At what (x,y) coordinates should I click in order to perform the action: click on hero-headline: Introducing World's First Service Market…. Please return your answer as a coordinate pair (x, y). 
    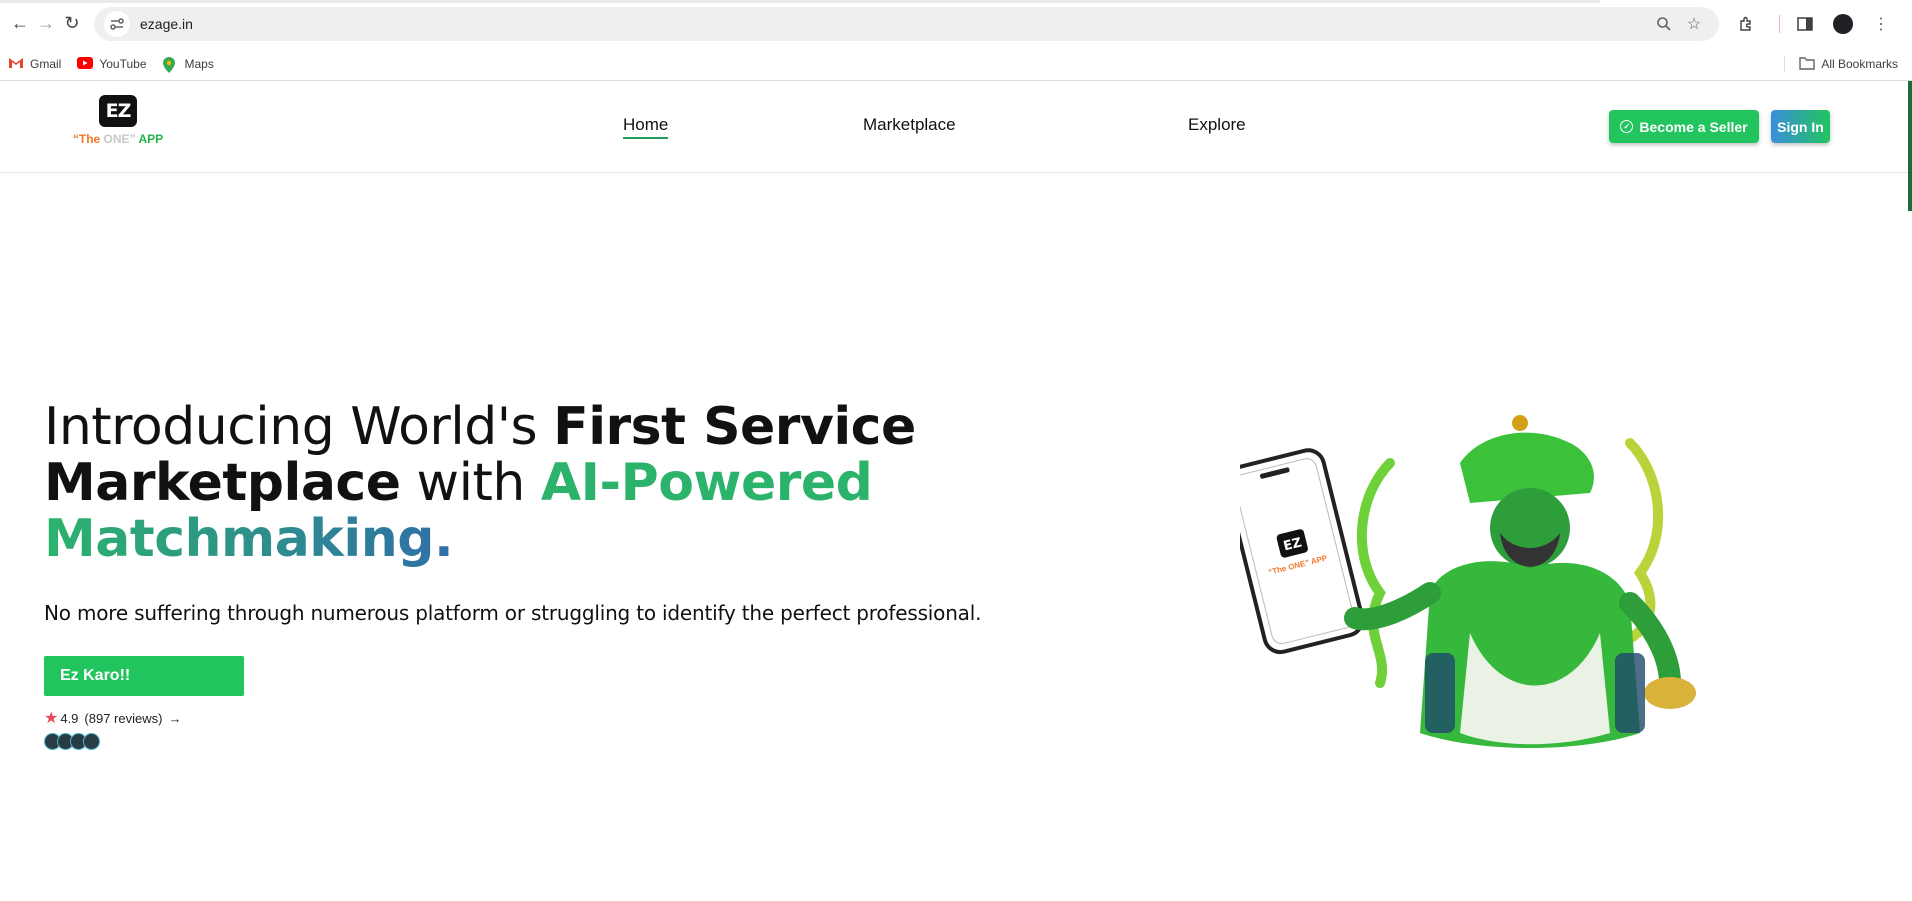
    Looking at the image, I should click on (494, 483).